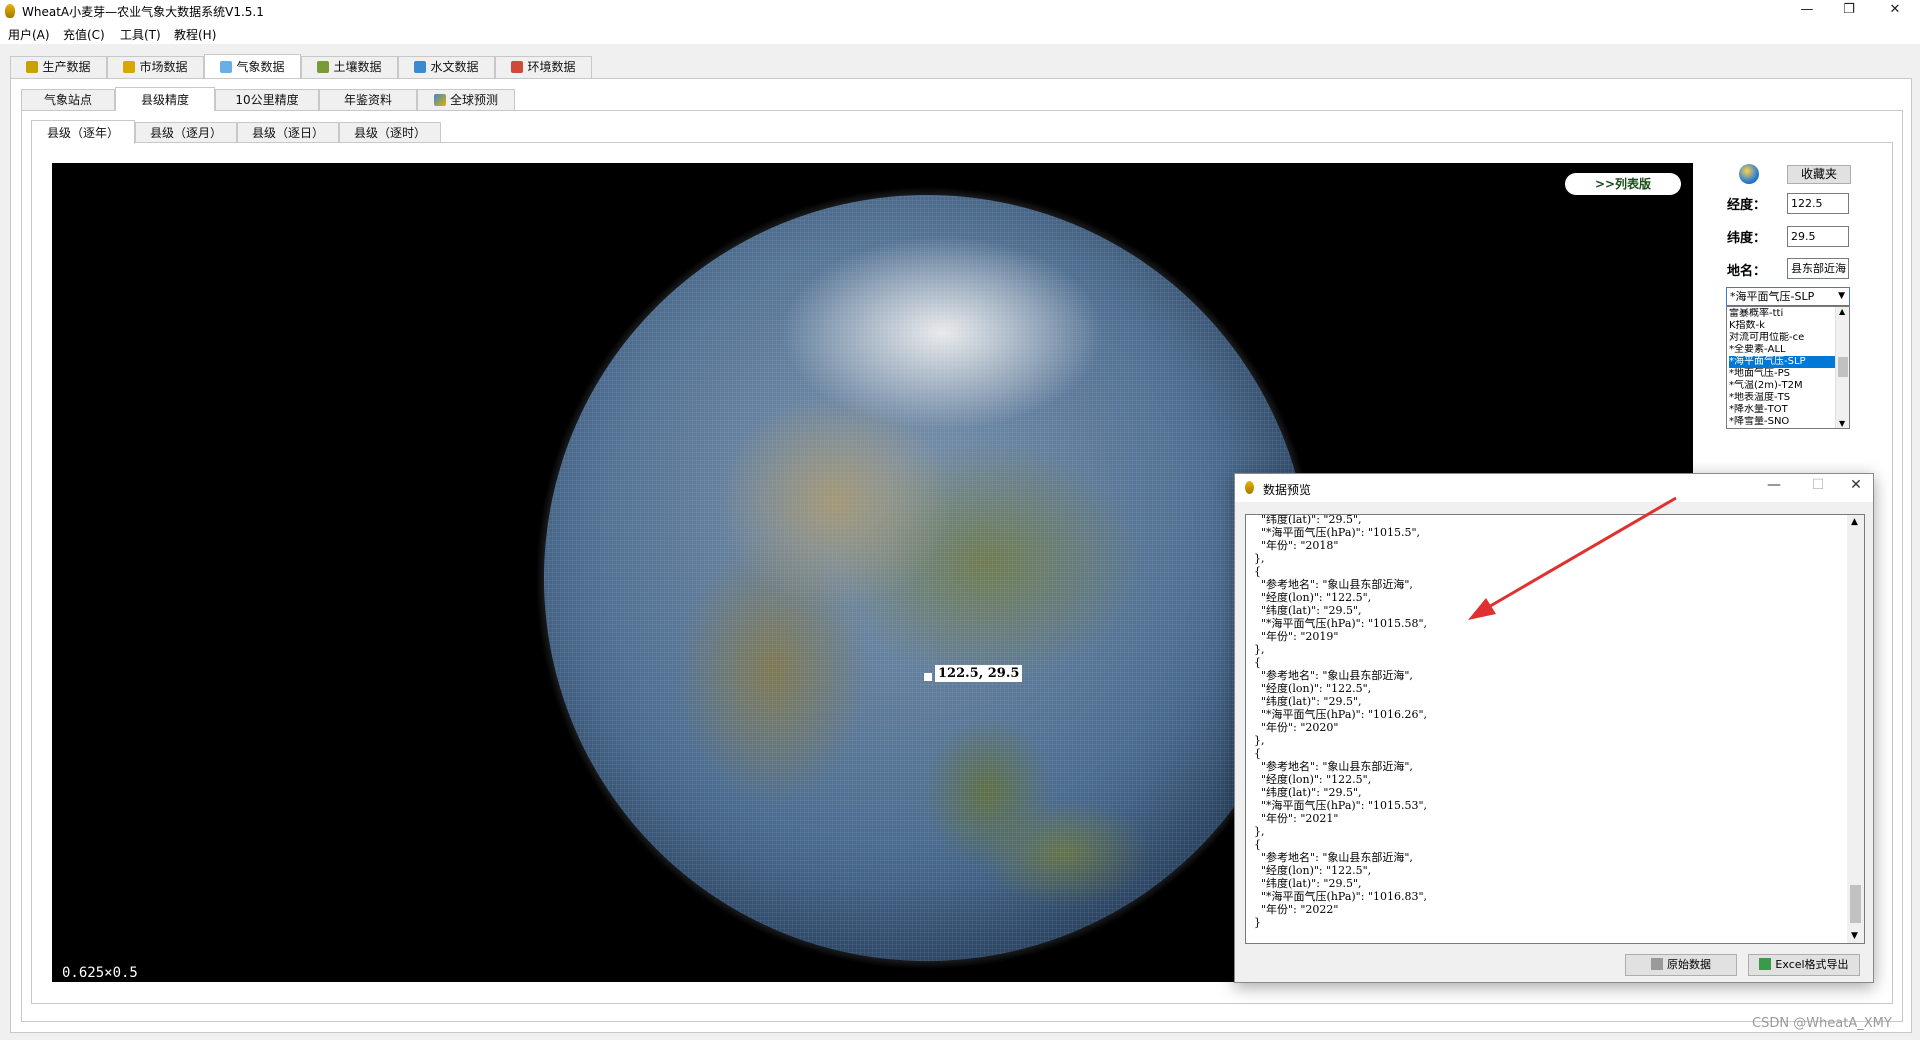 Image resolution: width=1920 pixels, height=1040 pixels. I want to click on tab-county-daily: 县级（逐日）, so click(288, 133).